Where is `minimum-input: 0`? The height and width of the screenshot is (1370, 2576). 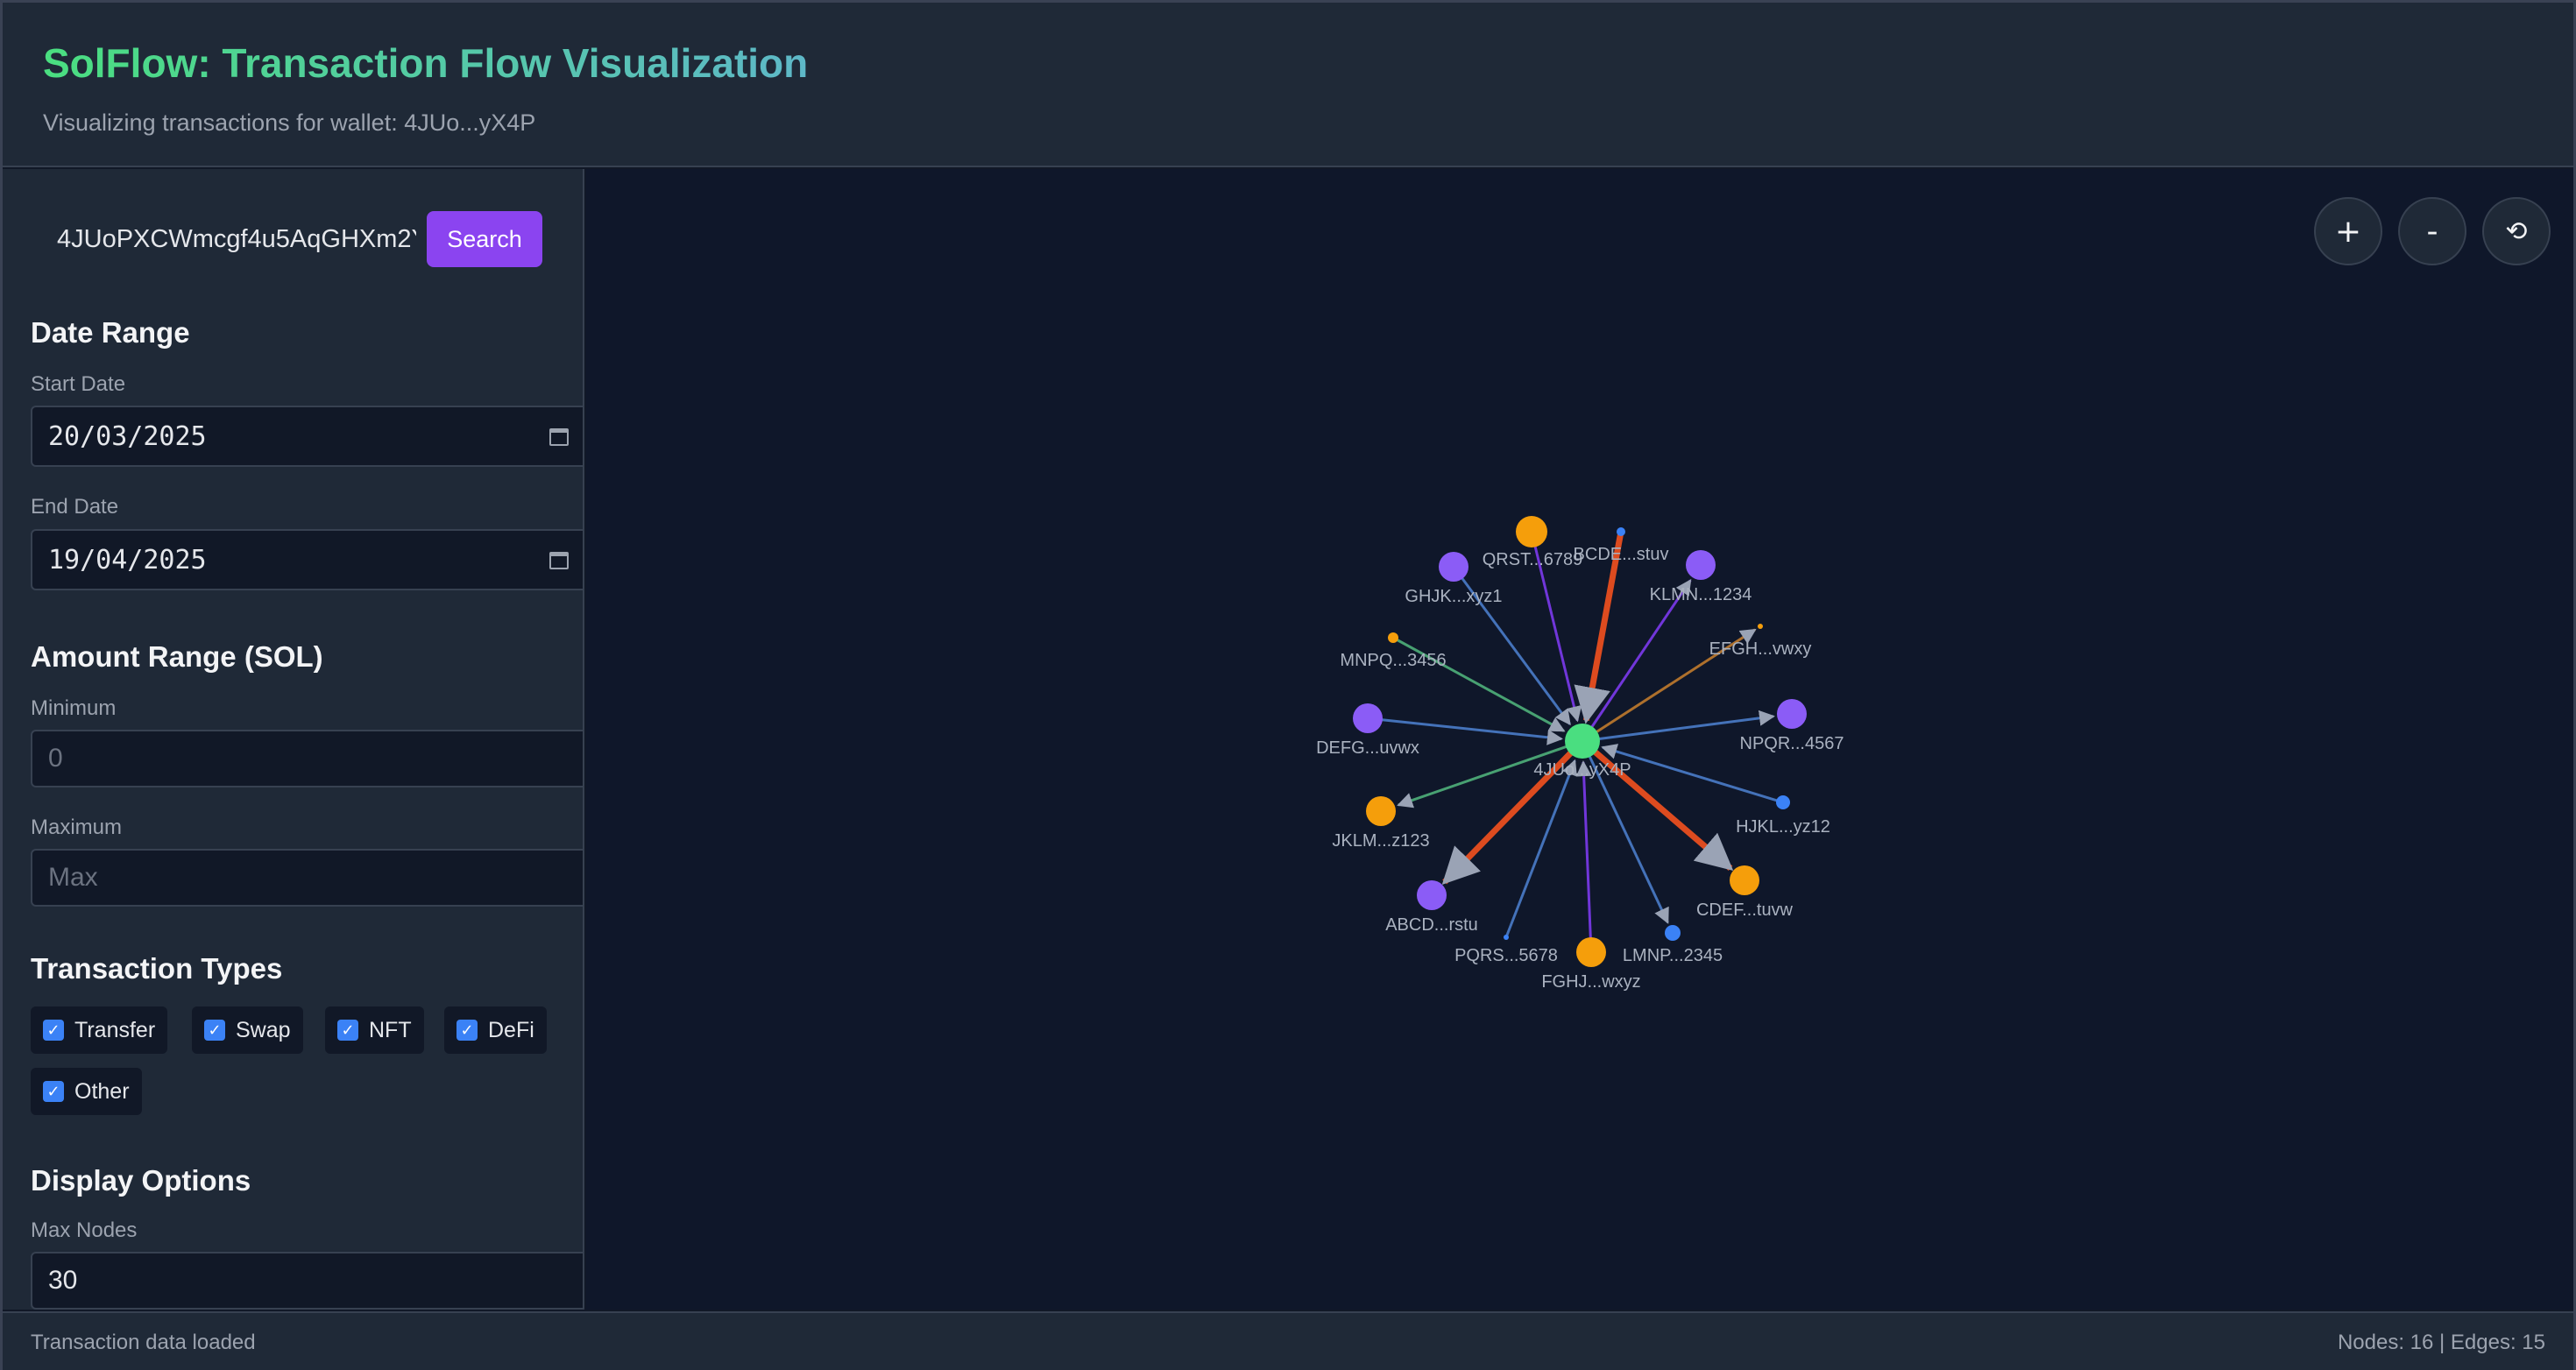
minimum-input: 0 is located at coordinates (307, 758).